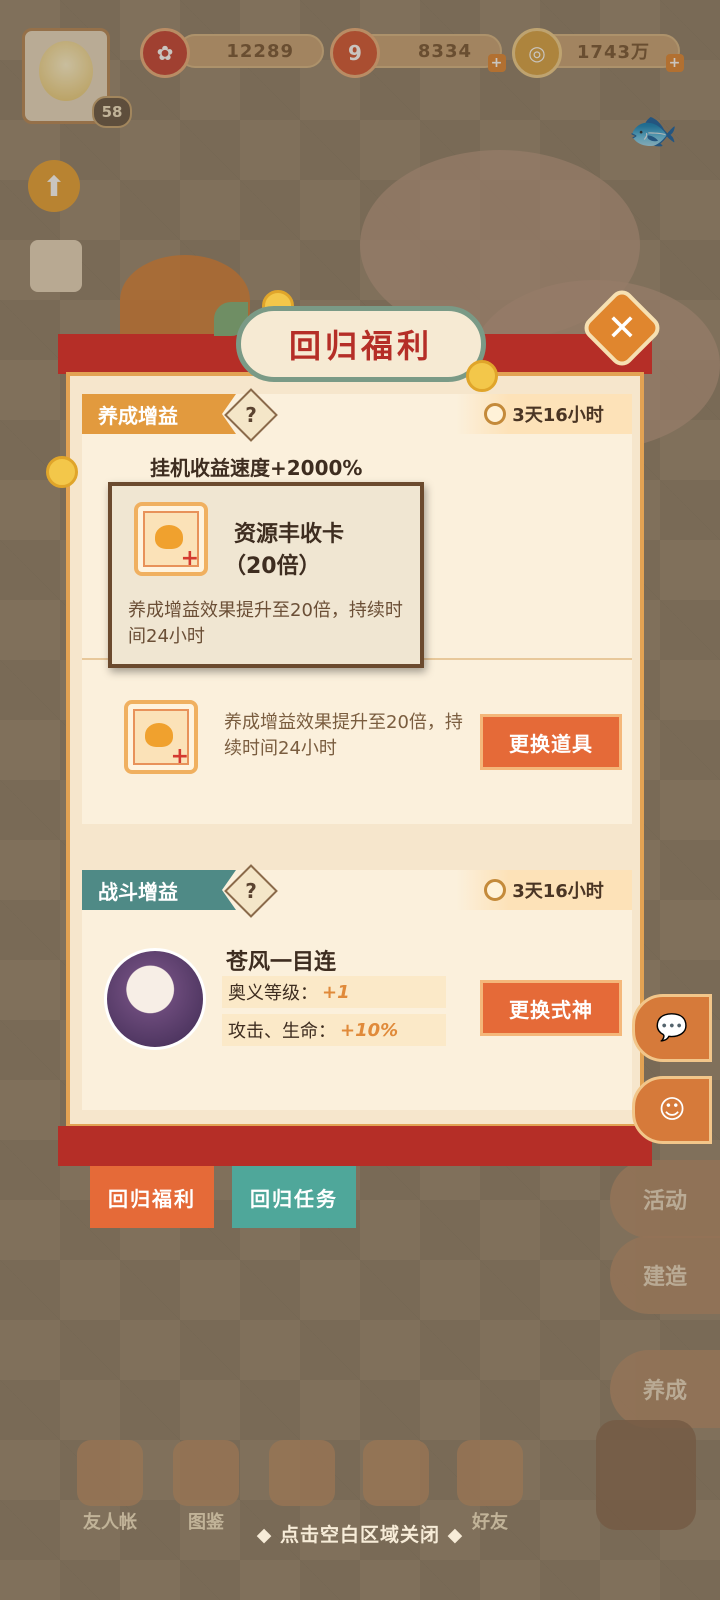  What do you see at coordinates (294, 1197) in the screenshot?
I see `tab-return-tasks: 回归任务` at bounding box center [294, 1197].